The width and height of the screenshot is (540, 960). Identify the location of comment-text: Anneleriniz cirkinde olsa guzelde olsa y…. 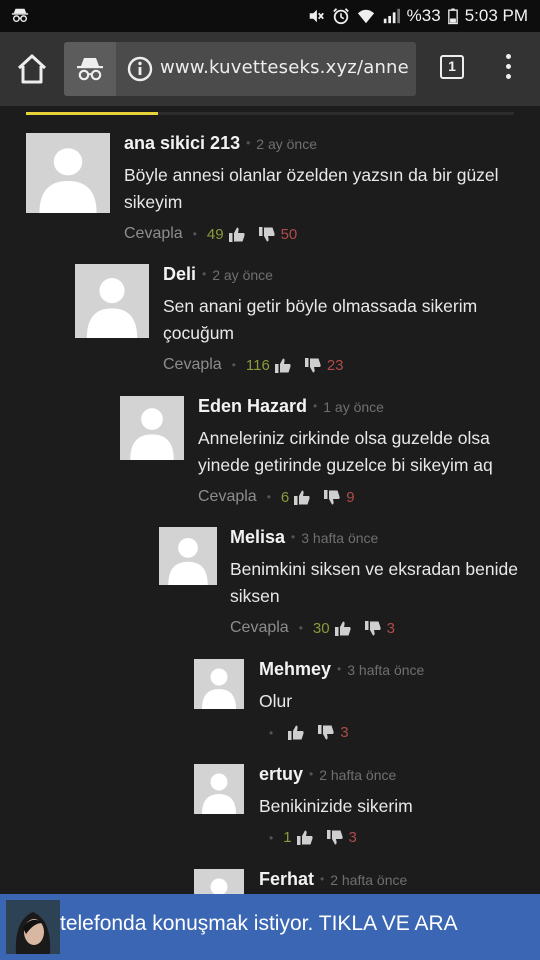
(345, 451).